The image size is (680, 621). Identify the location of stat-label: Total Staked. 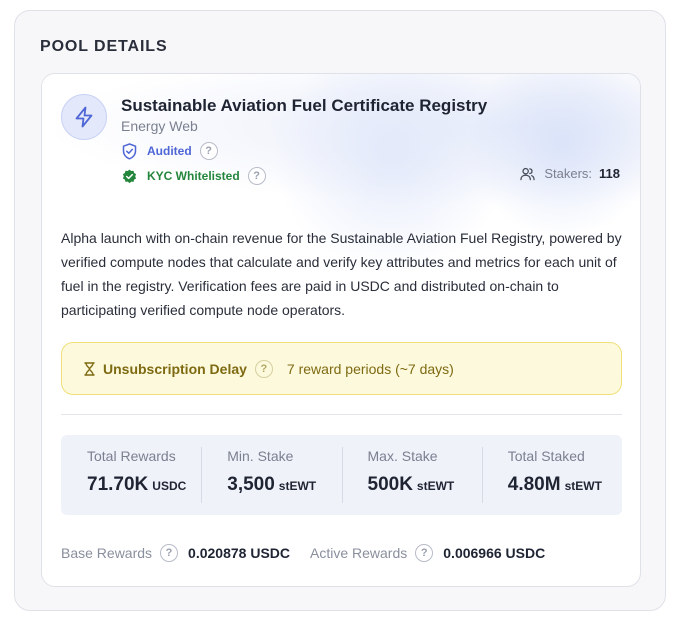
(546, 456).